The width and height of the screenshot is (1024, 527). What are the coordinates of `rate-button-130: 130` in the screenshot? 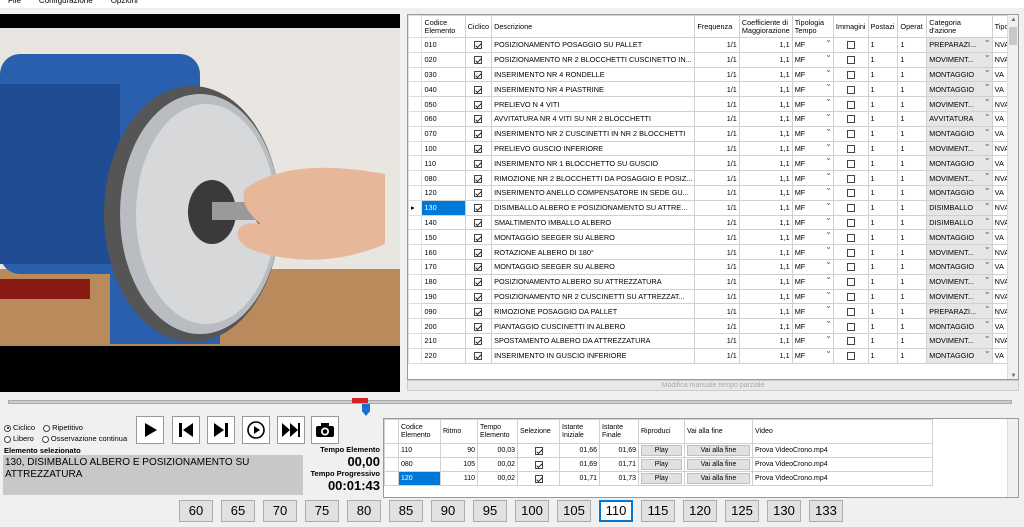 It's located at (784, 511).